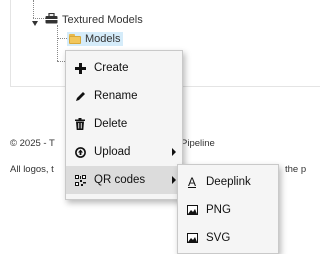 The width and height of the screenshot is (320, 254). Describe the element at coordinates (296, 169) in the screenshot. I see `footer-legal-right: the p` at that location.